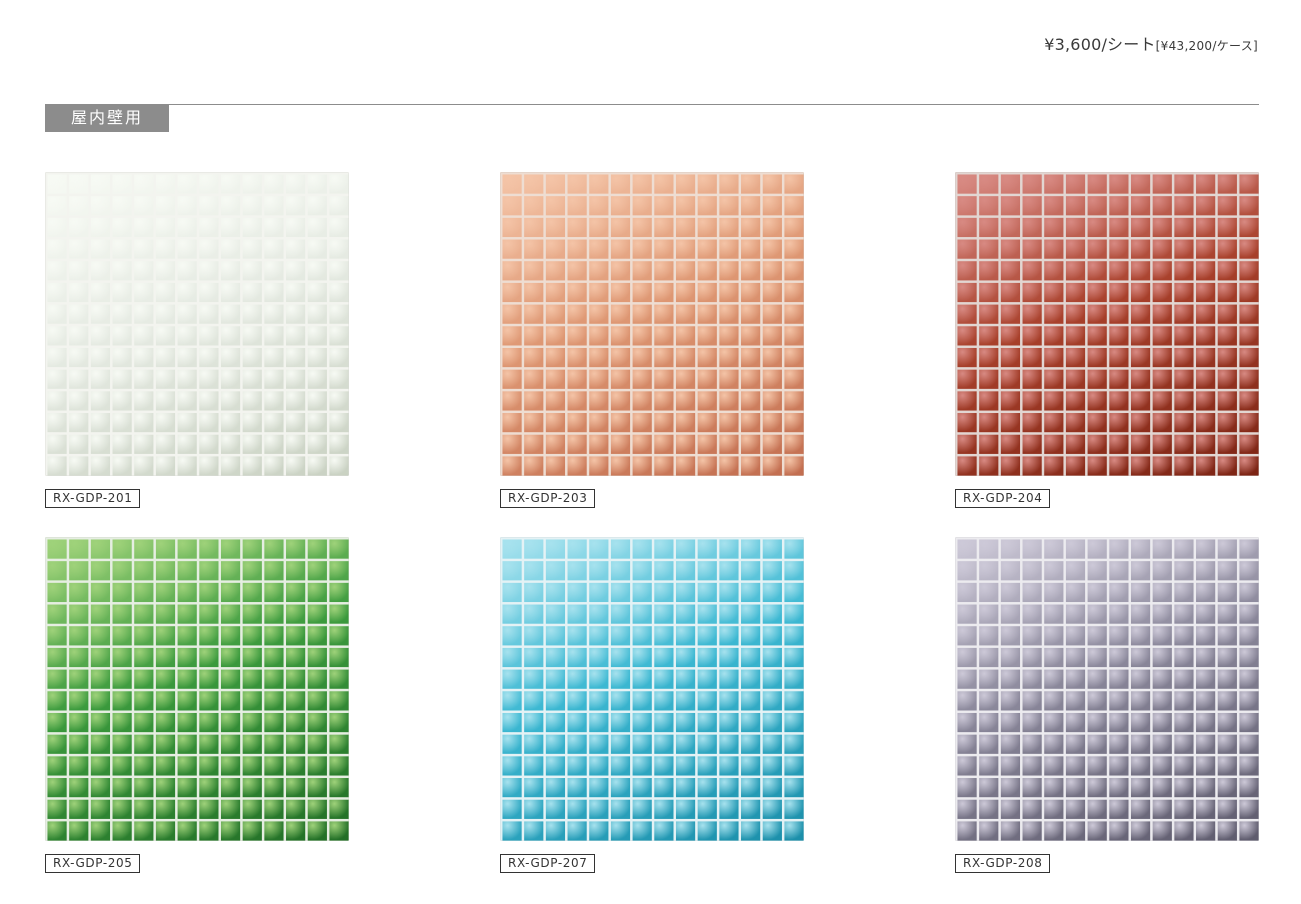  I want to click on product-code-label: RX-GDP-208, so click(1003, 863).